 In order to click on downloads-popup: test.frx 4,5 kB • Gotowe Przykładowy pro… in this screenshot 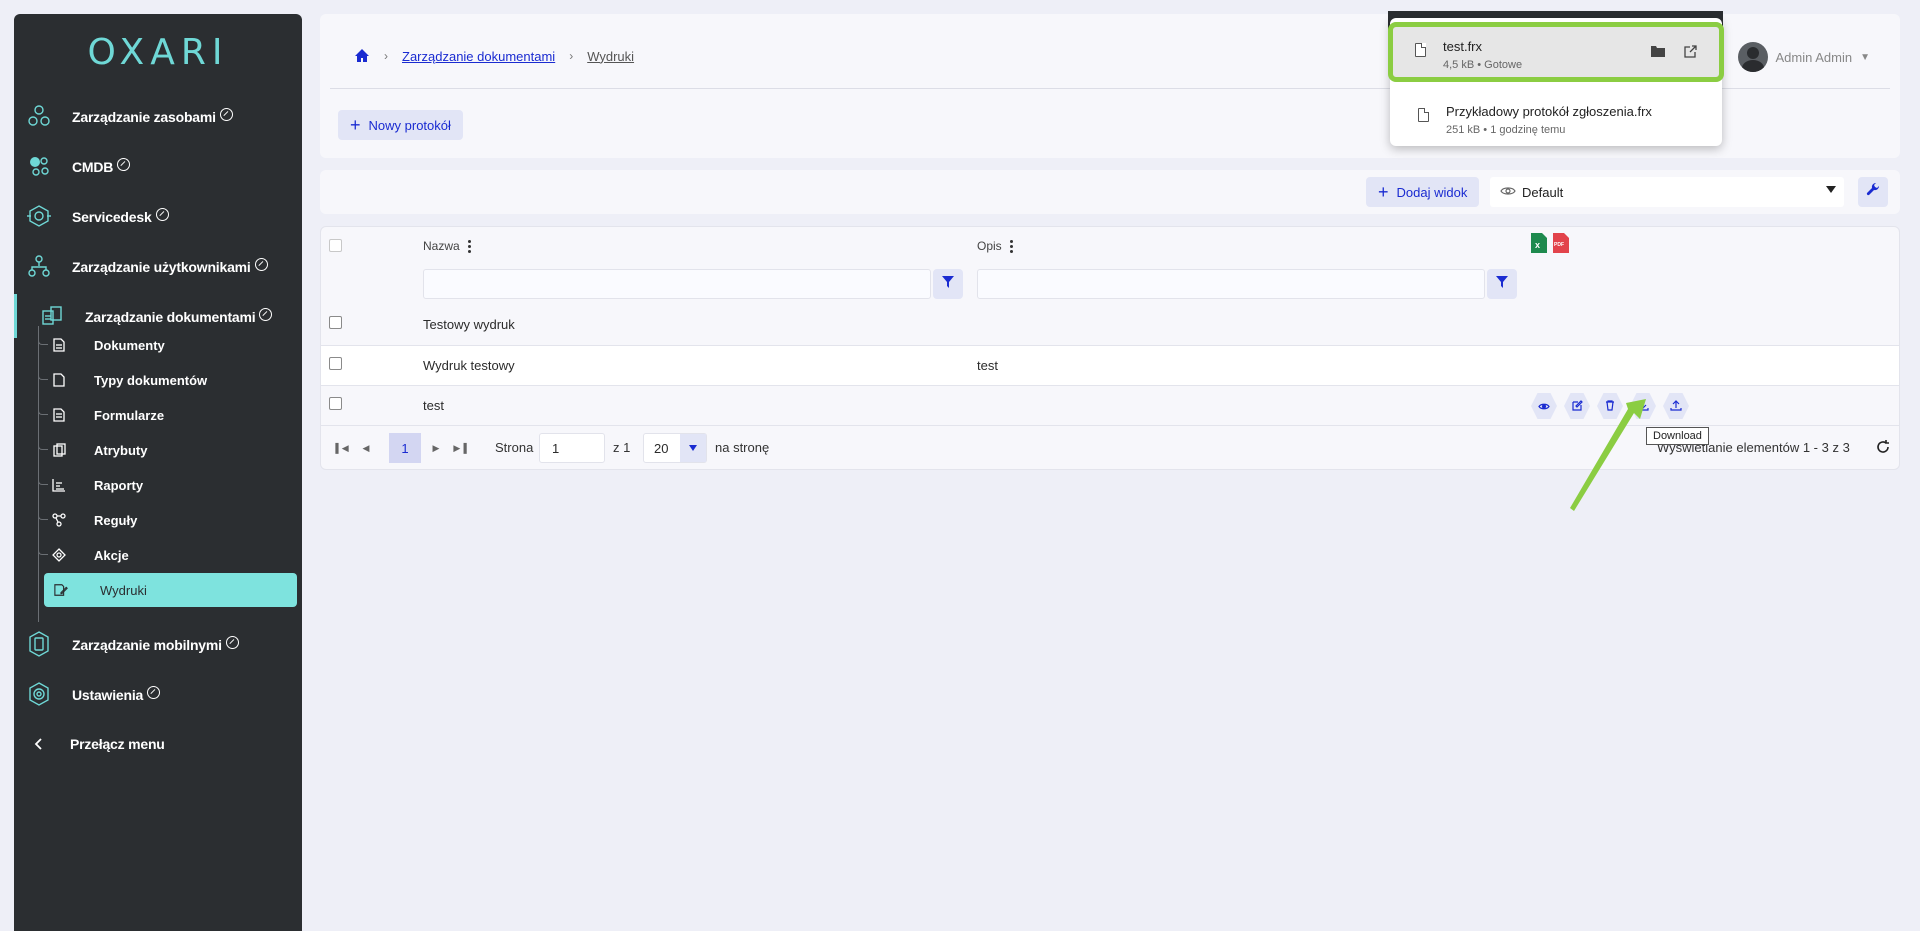, I will do `click(1556, 82)`.